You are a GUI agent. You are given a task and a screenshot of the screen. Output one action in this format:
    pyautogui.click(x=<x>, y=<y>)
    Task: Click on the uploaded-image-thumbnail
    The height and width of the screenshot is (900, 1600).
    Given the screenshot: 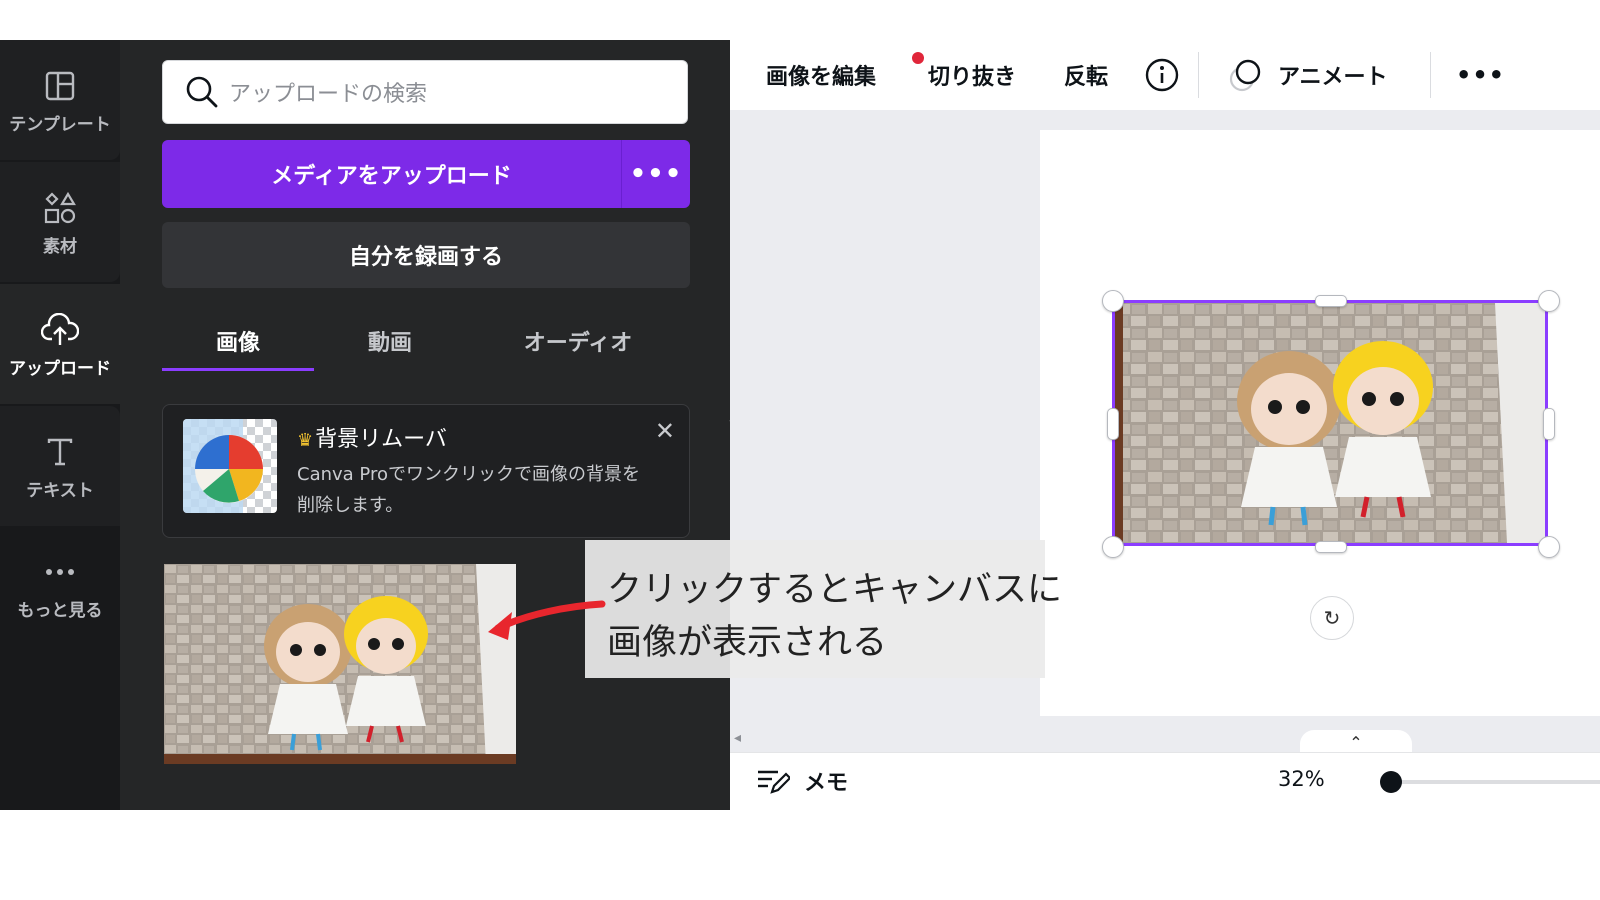 What is the action you would take?
    pyautogui.click(x=340, y=664)
    